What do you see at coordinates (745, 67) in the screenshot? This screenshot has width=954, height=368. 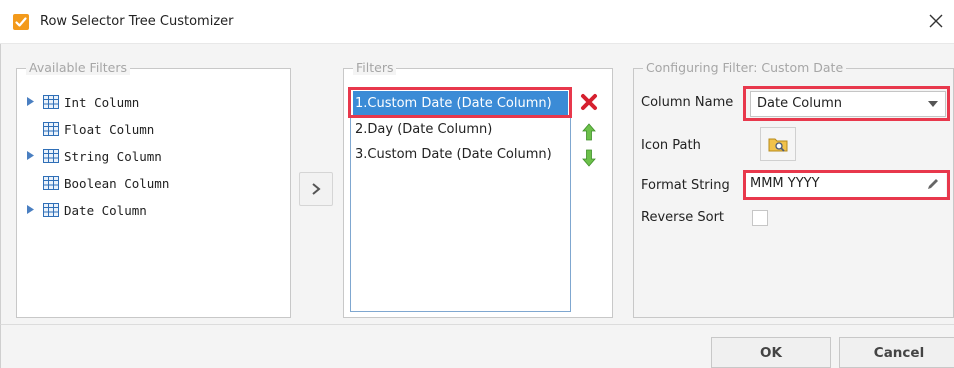 I see `configuring-filter-legend: Configuring Filter: Custom Date` at bounding box center [745, 67].